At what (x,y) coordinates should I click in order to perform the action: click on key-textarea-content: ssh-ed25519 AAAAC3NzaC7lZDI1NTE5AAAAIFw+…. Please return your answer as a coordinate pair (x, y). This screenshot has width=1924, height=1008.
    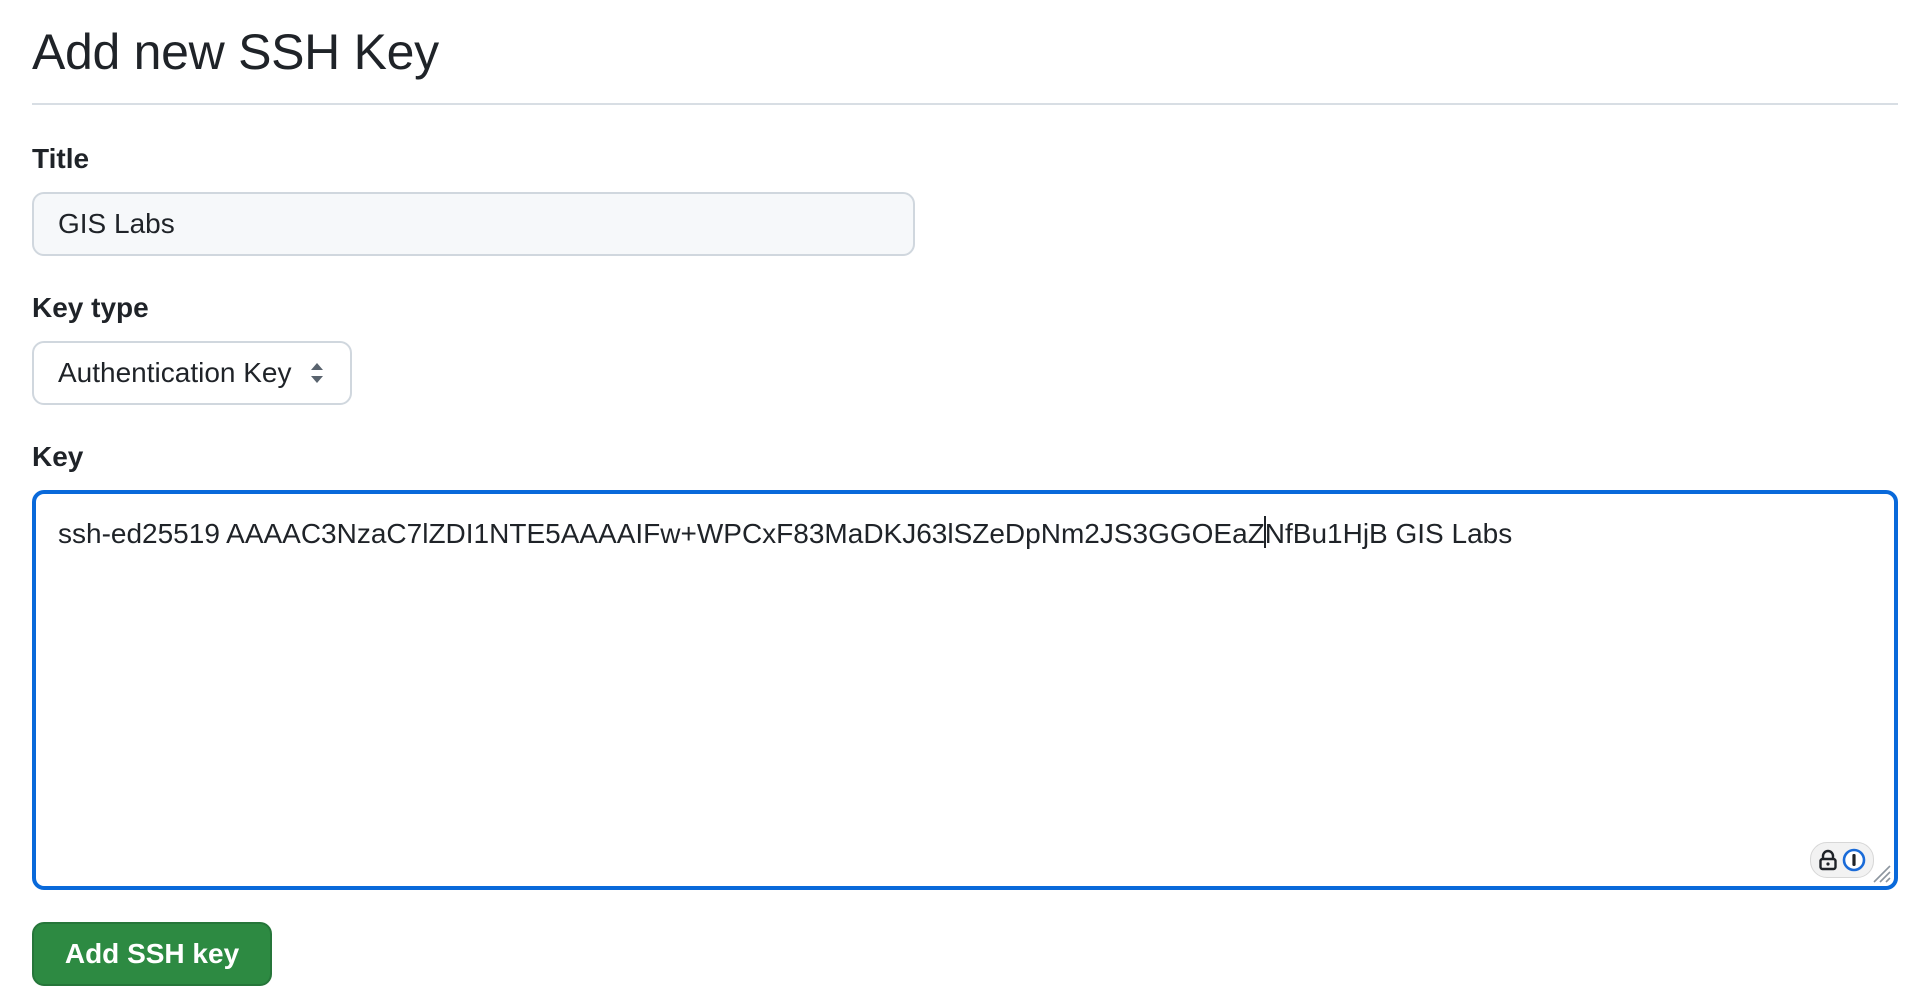
    Looking at the image, I should click on (965, 534).